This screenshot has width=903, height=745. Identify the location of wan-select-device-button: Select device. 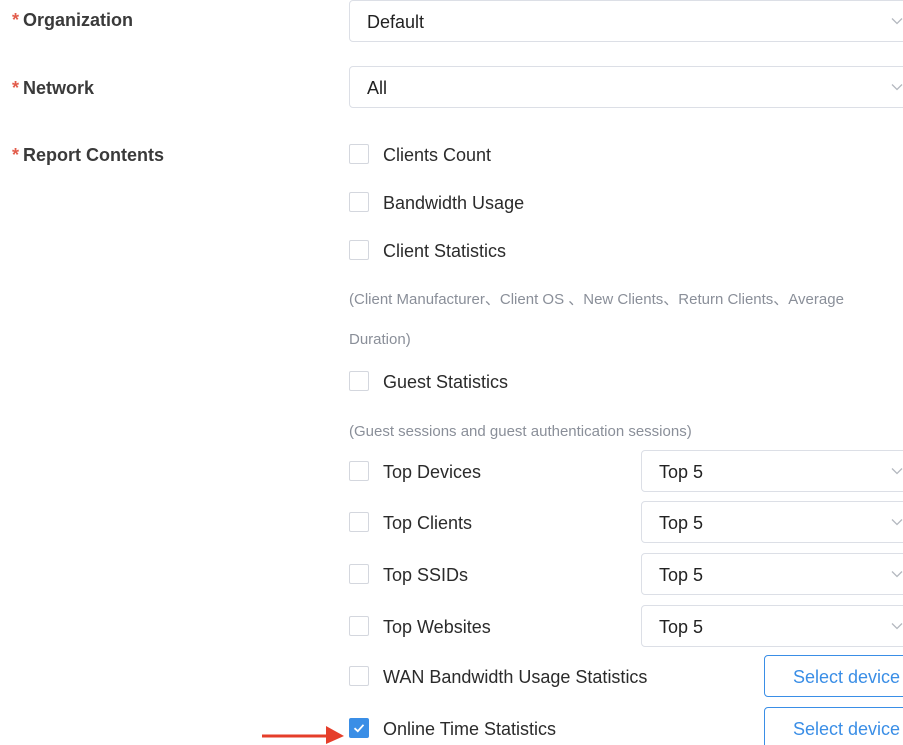
(833, 676).